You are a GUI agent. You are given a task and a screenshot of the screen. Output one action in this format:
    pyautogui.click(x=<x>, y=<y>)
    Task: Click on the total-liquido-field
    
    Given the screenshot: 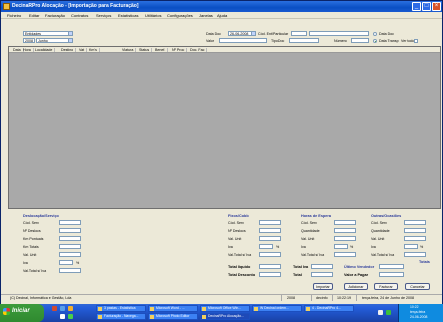 What is the action you would take?
    pyautogui.click(x=270, y=266)
    